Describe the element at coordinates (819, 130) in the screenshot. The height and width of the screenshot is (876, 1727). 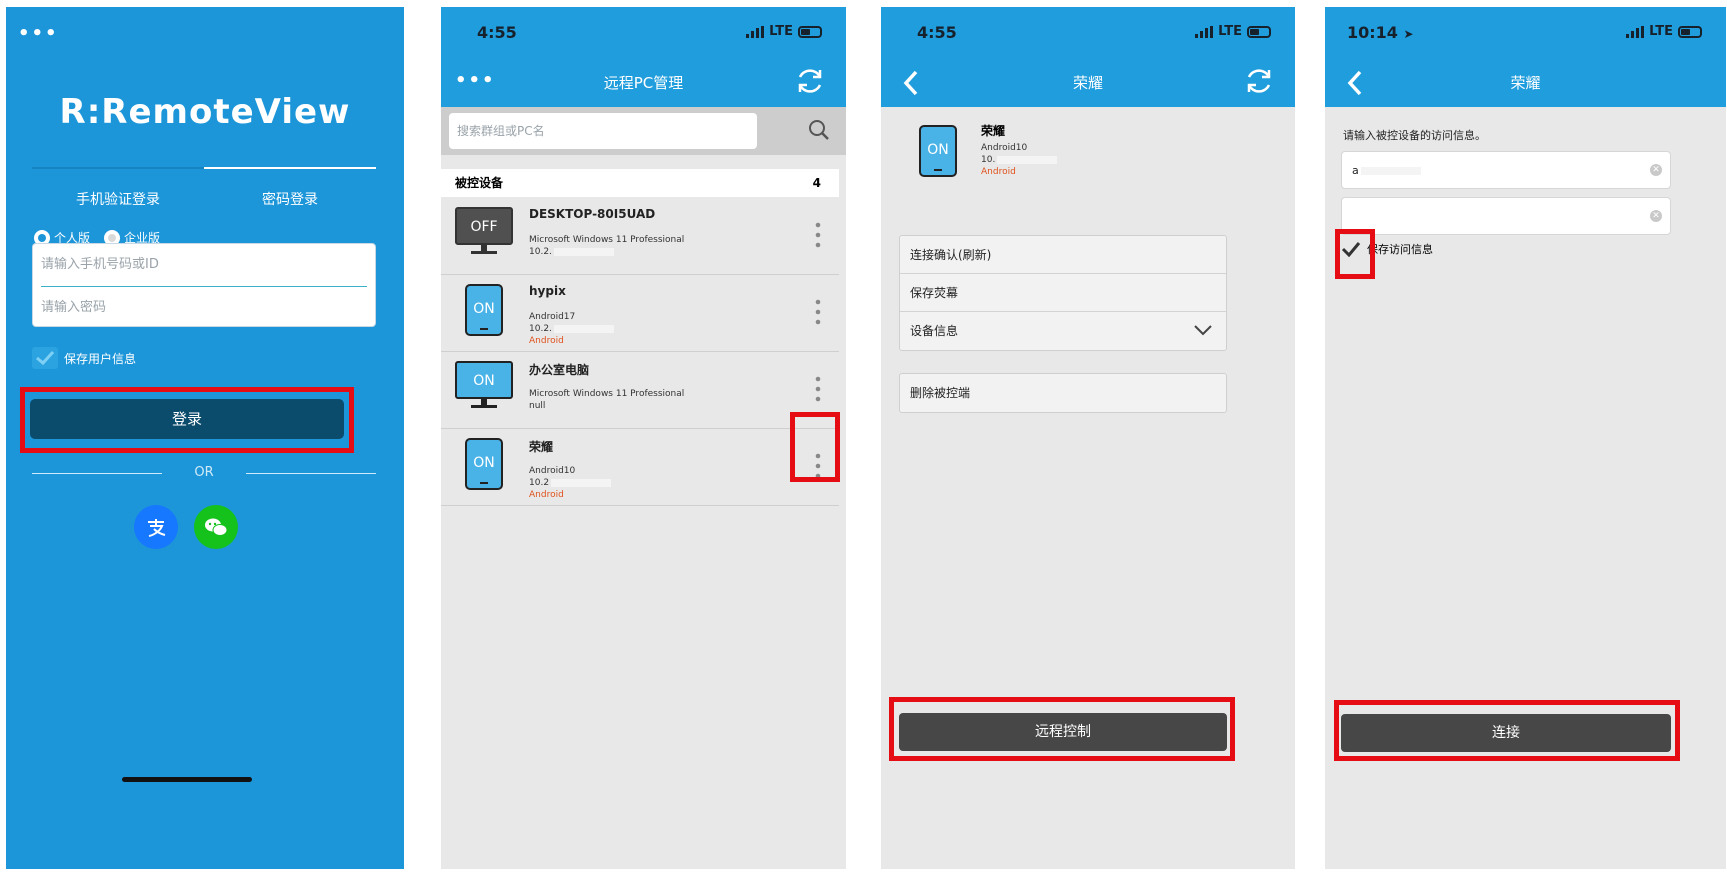
I see `search-icon` at that location.